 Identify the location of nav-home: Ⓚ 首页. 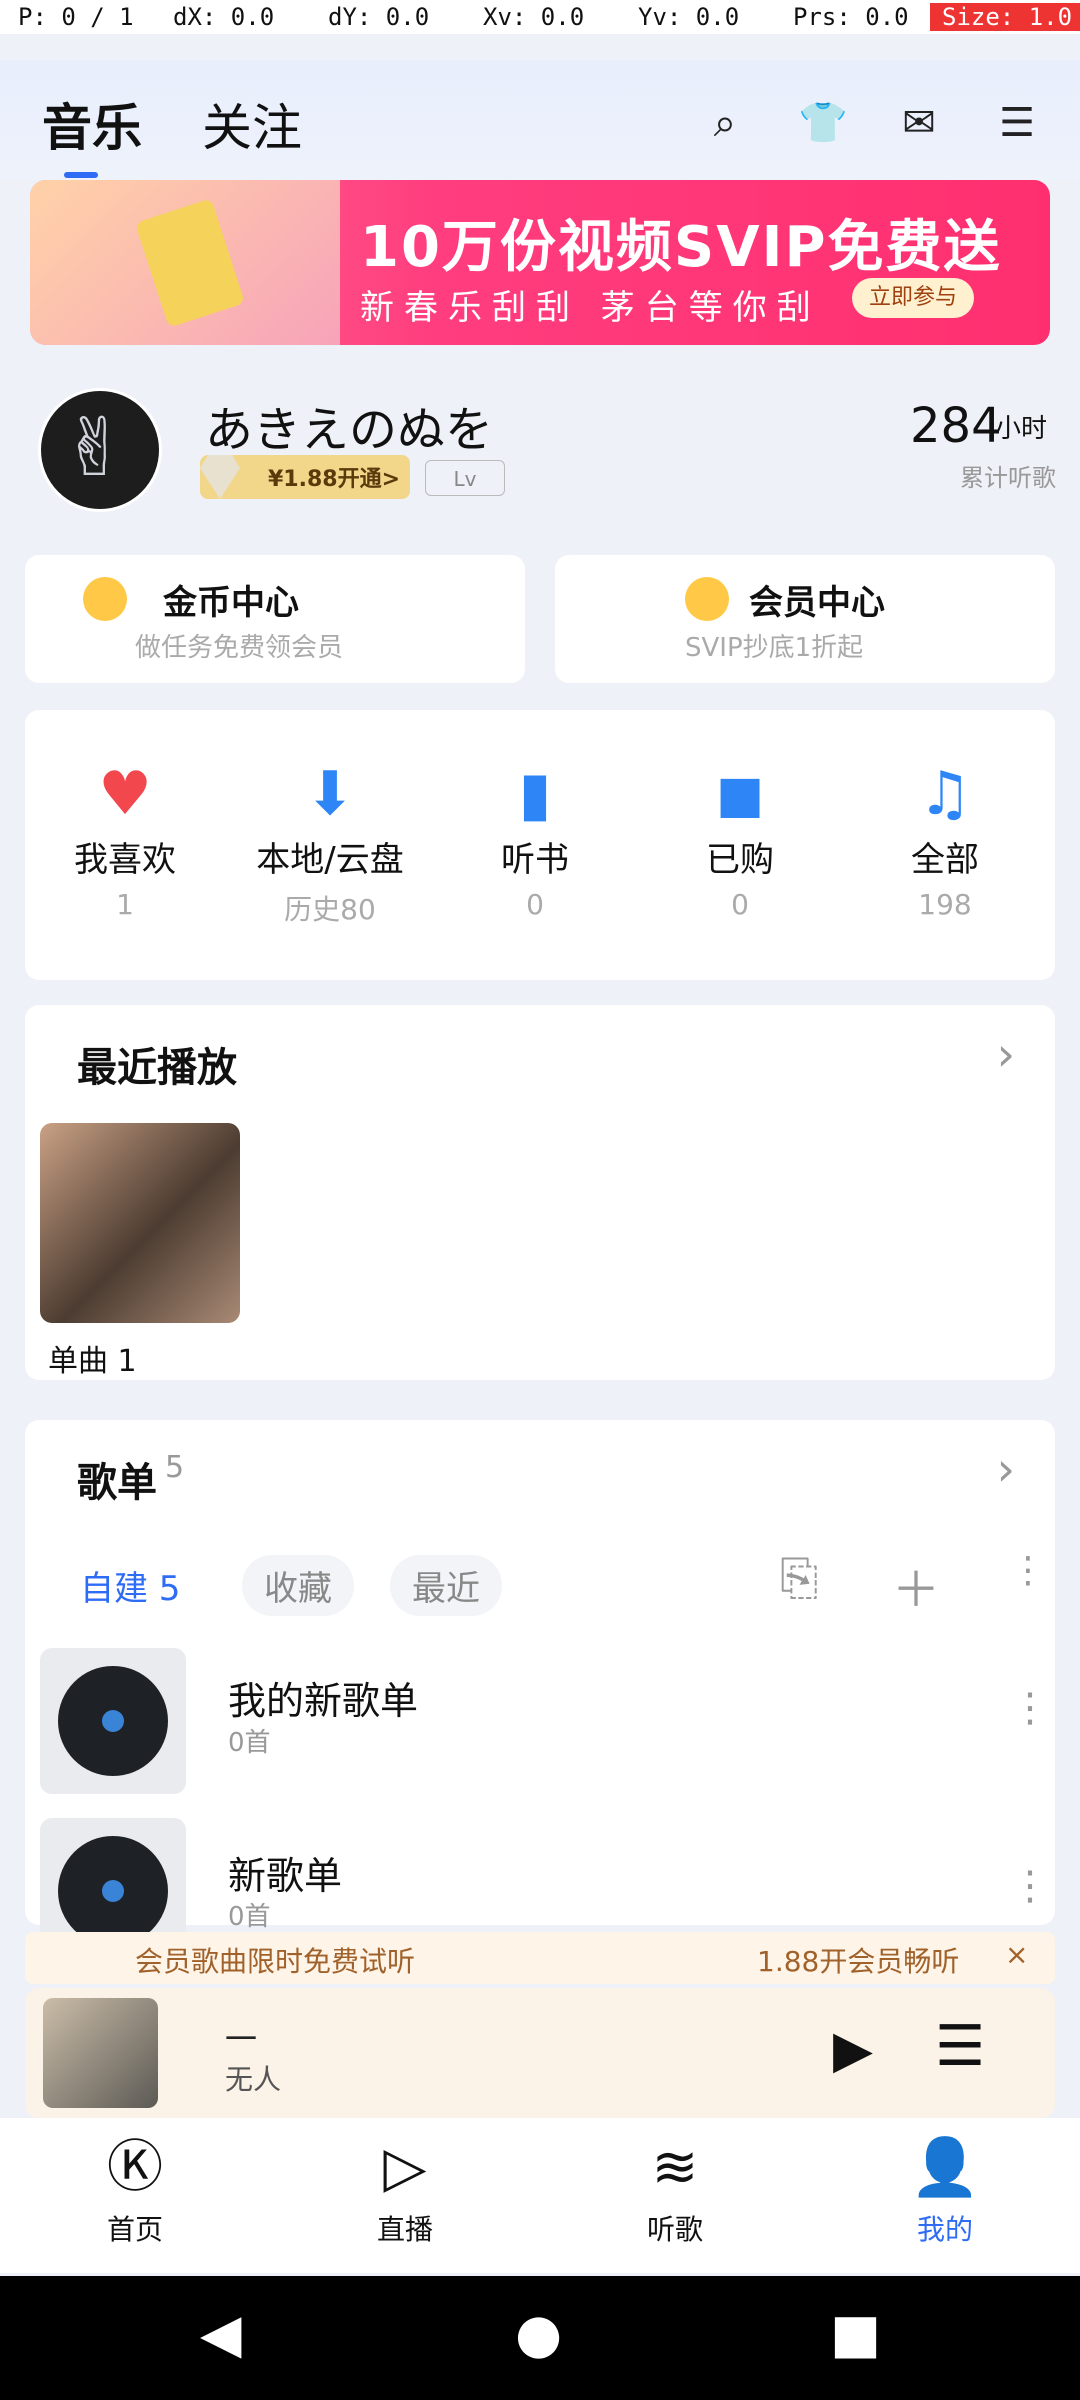
(135, 2188).